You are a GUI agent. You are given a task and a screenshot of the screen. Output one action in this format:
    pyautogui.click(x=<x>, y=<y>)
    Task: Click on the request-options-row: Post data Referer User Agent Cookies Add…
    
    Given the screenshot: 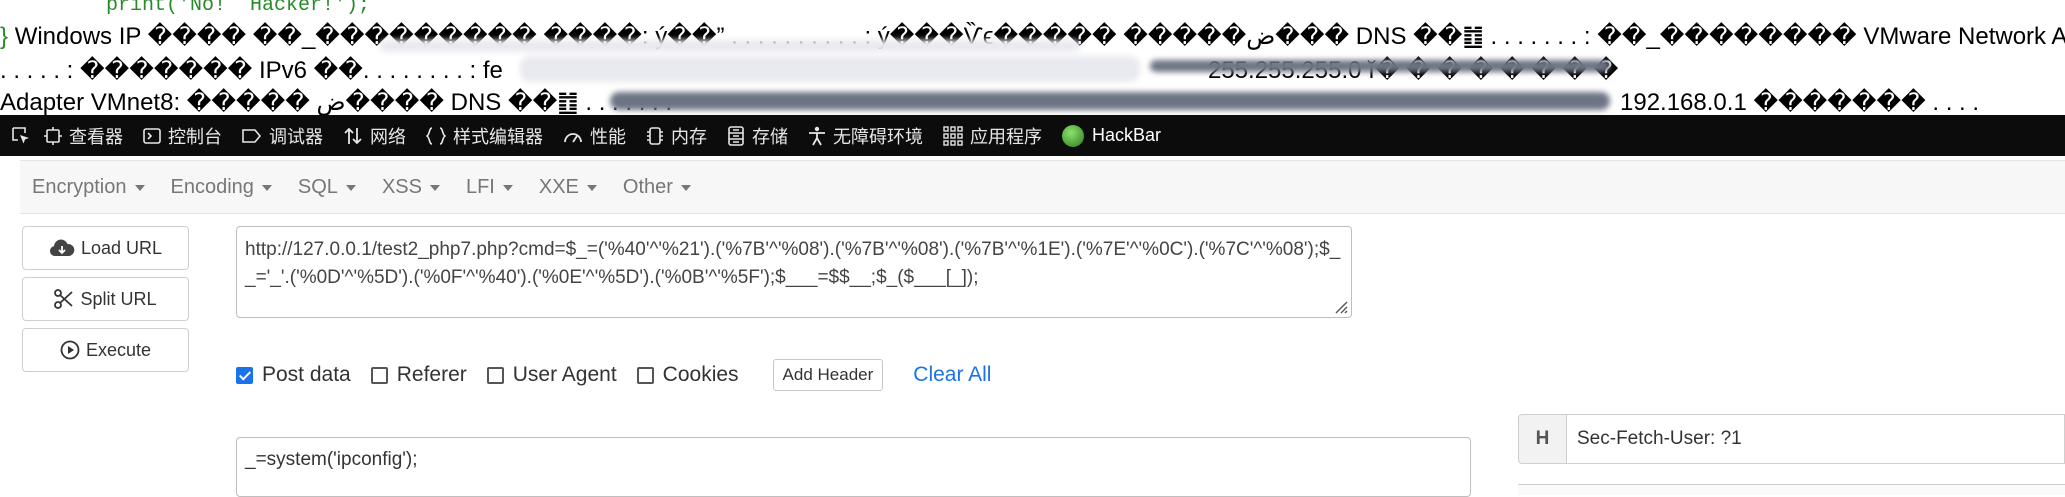 What is the action you would take?
    pyautogui.click(x=613, y=375)
    